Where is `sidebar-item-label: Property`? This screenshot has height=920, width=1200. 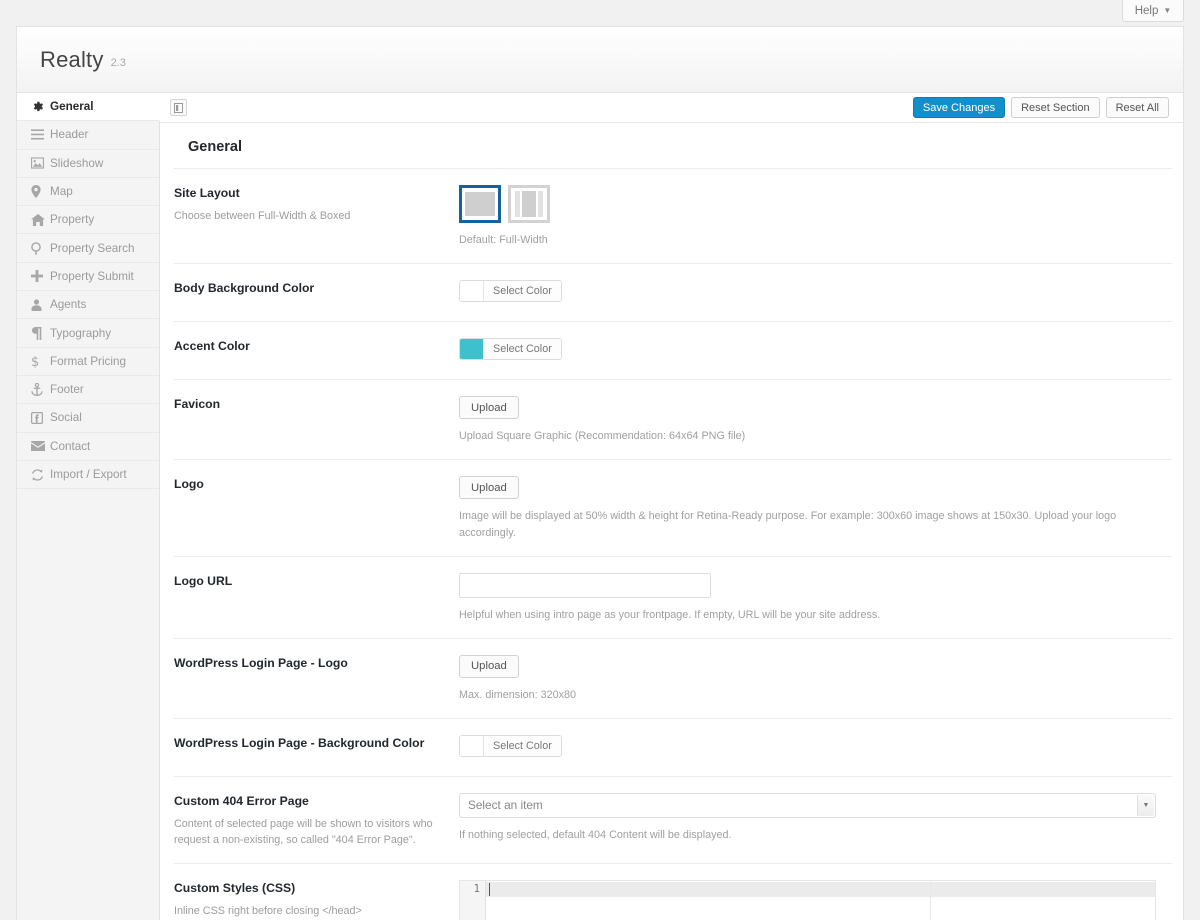 sidebar-item-label: Property is located at coordinates (72, 220).